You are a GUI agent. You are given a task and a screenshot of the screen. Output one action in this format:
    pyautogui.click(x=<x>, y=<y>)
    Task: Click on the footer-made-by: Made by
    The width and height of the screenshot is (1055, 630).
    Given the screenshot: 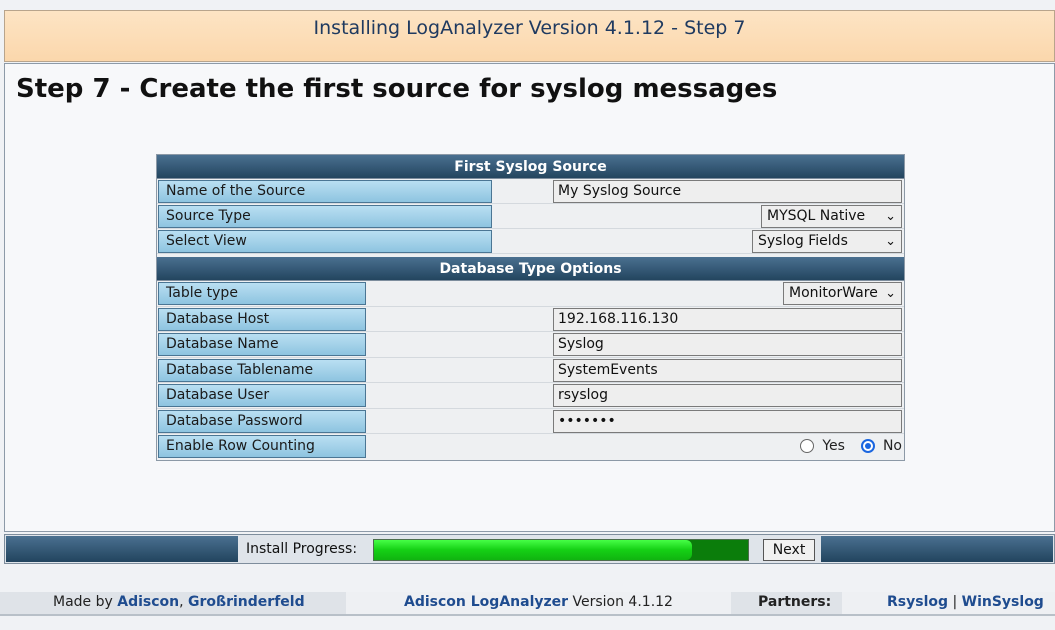 What is the action you would take?
    pyautogui.click(x=83, y=602)
    